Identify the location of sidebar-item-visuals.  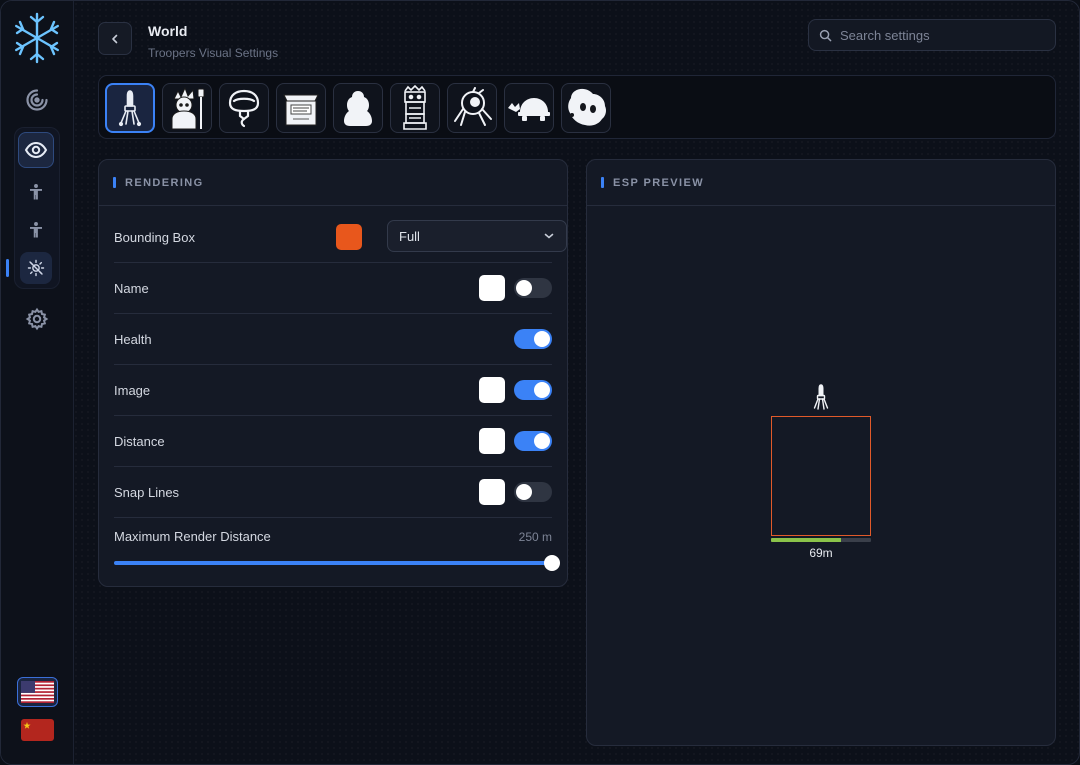
(36, 150).